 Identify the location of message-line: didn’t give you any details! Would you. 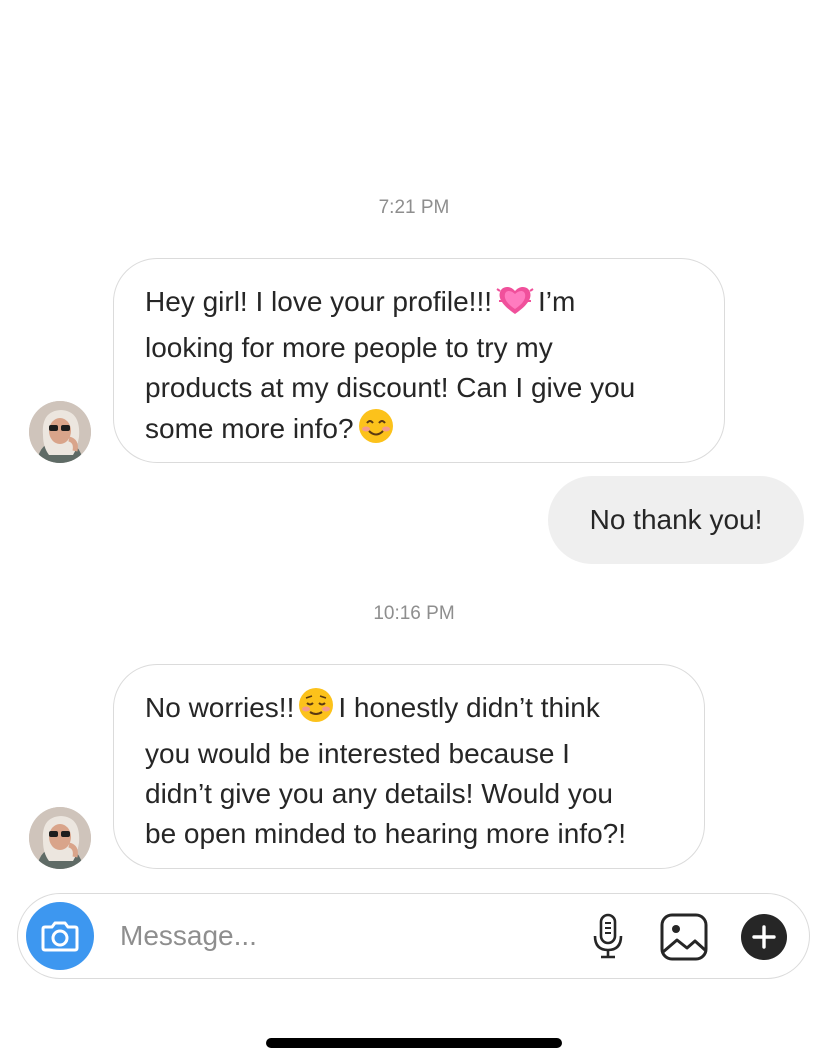
(379, 793).